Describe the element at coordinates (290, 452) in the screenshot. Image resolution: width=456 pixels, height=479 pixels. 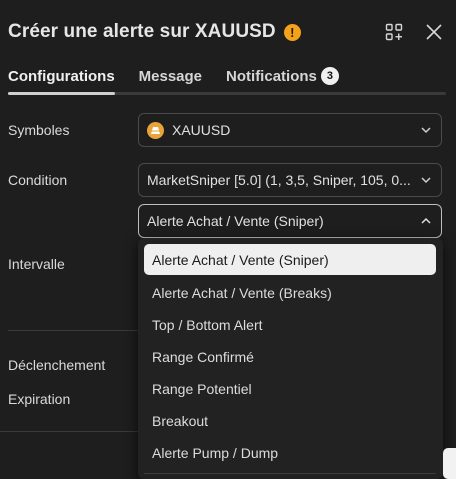
I see `dropdown-option: Alerte Pump / Dump` at that location.